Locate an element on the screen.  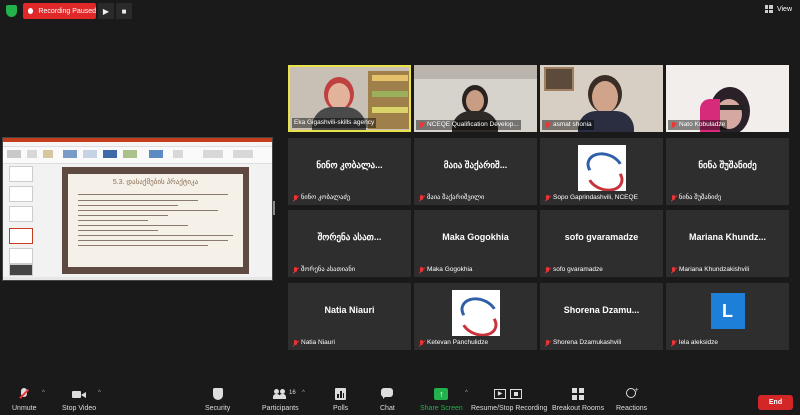
reactions-button: + Reactions is located at coordinates (632, 399).